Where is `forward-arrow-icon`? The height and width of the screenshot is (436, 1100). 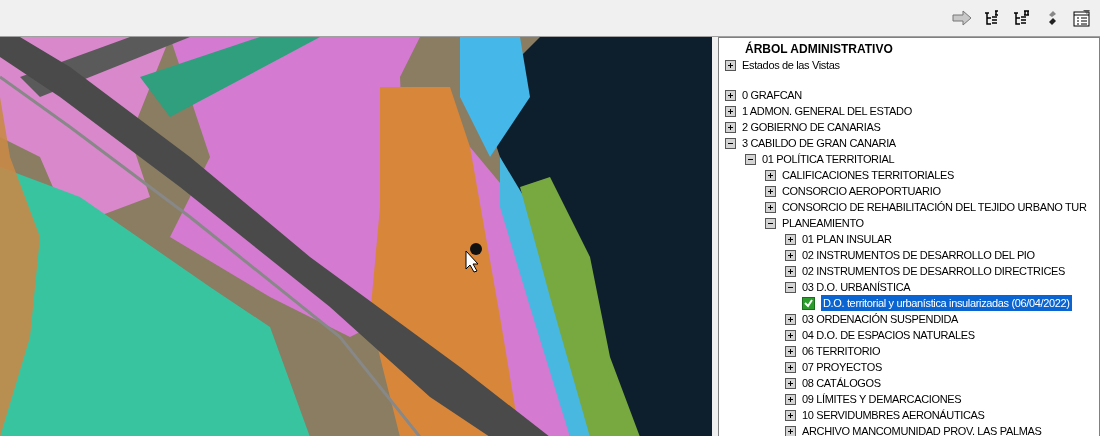
forward-arrow-icon is located at coordinates (962, 18).